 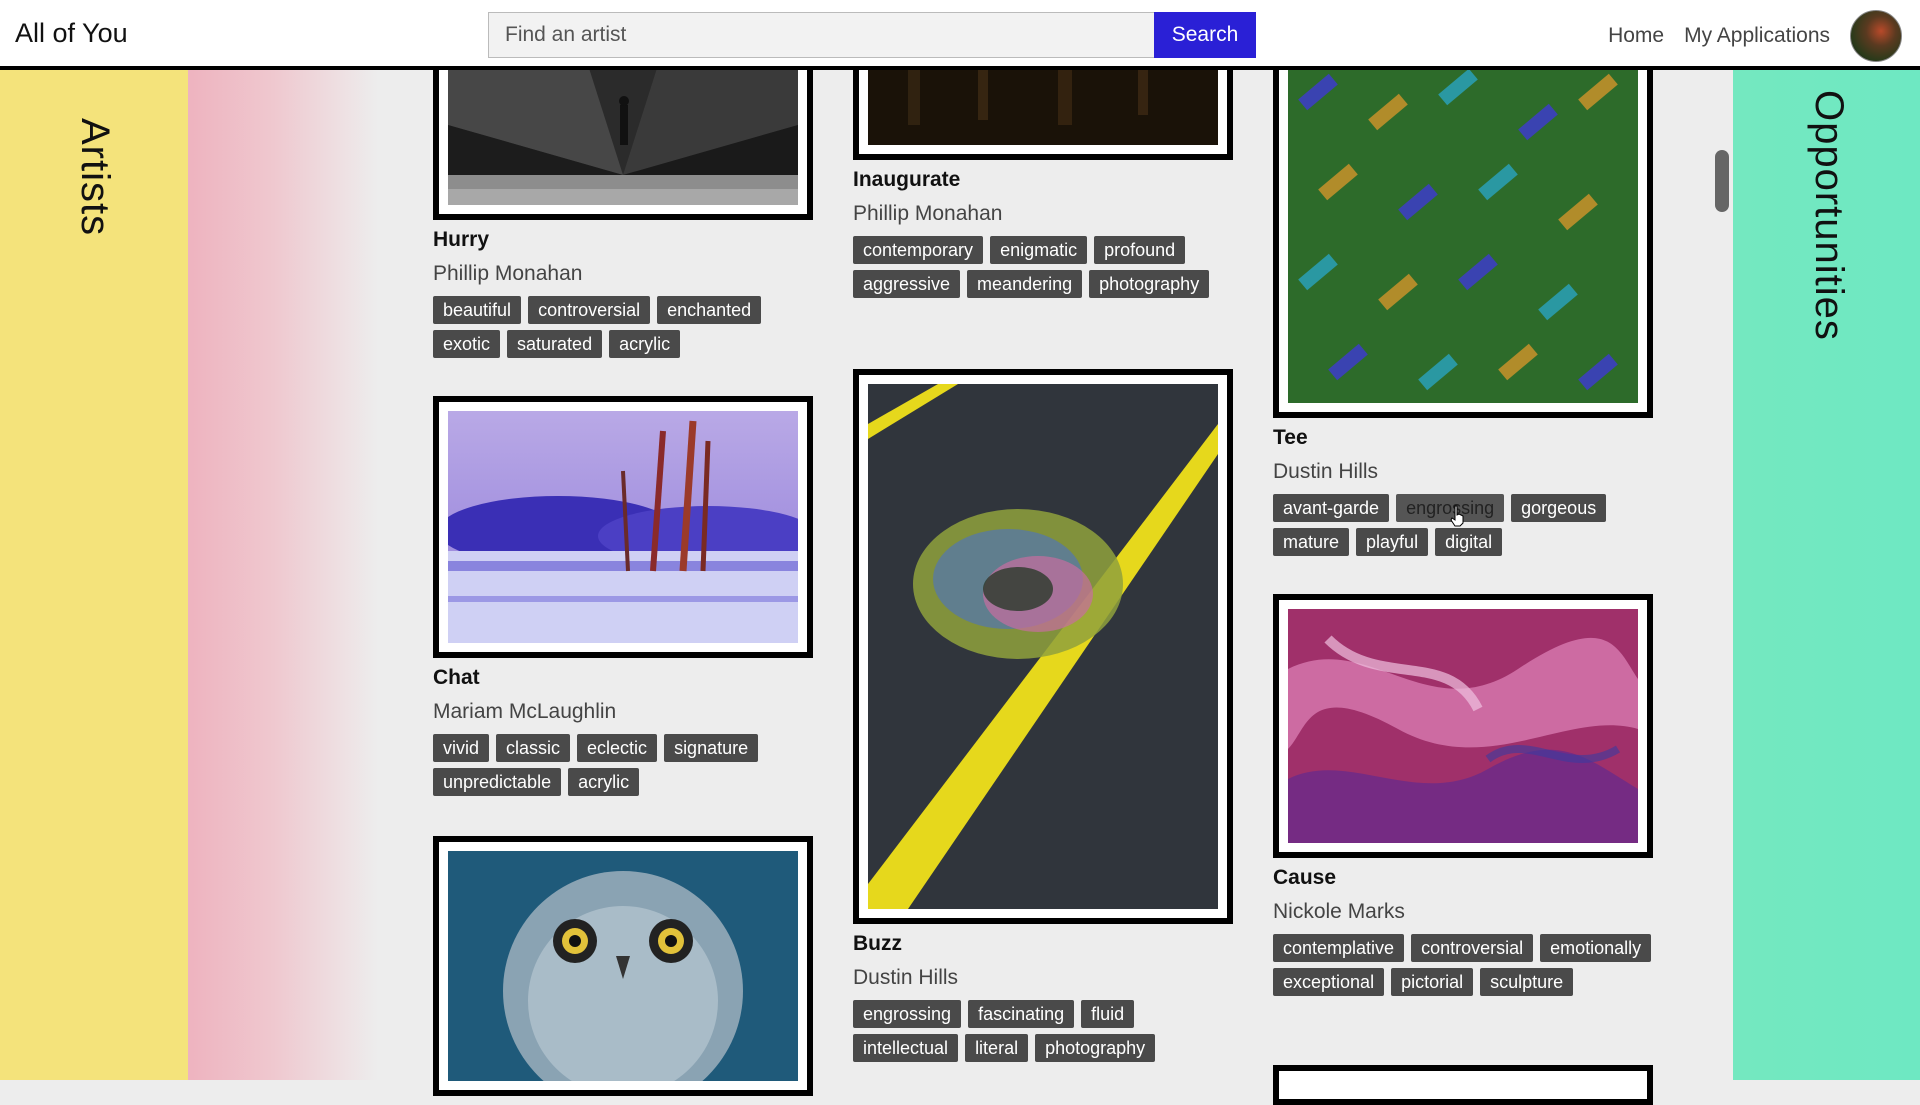 What do you see at coordinates (918, 250) in the screenshot?
I see `tag: contemporary` at bounding box center [918, 250].